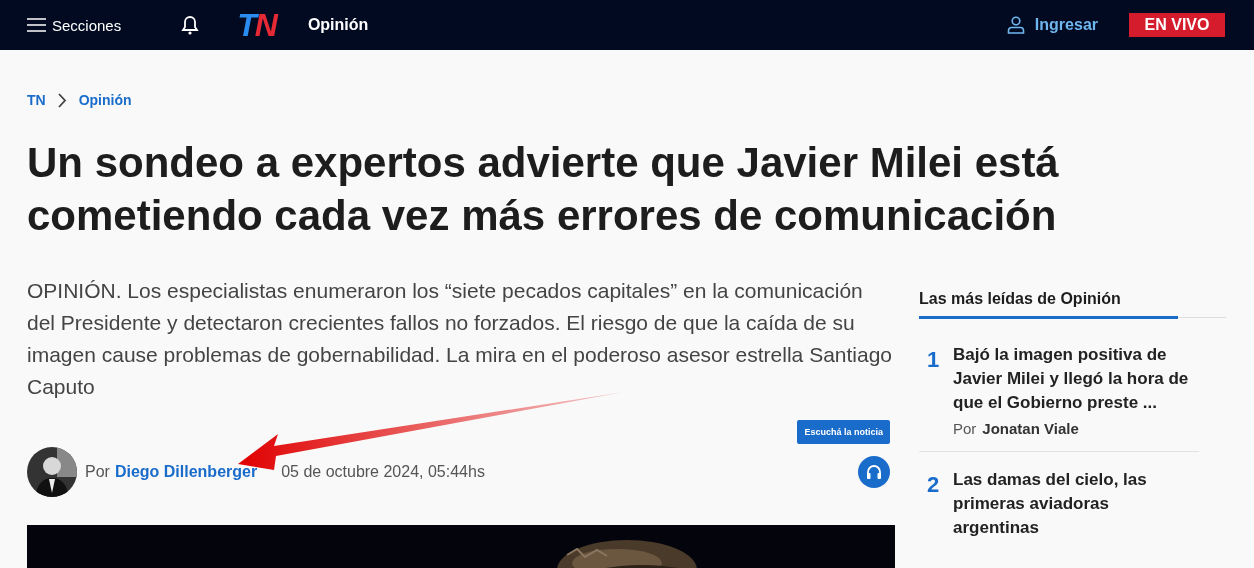 This screenshot has height=568, width=1254. Describe the element at coordinates (843, 432) in the screenshot. I see `listen-tooltip: Escuchá la noticia` at that location.